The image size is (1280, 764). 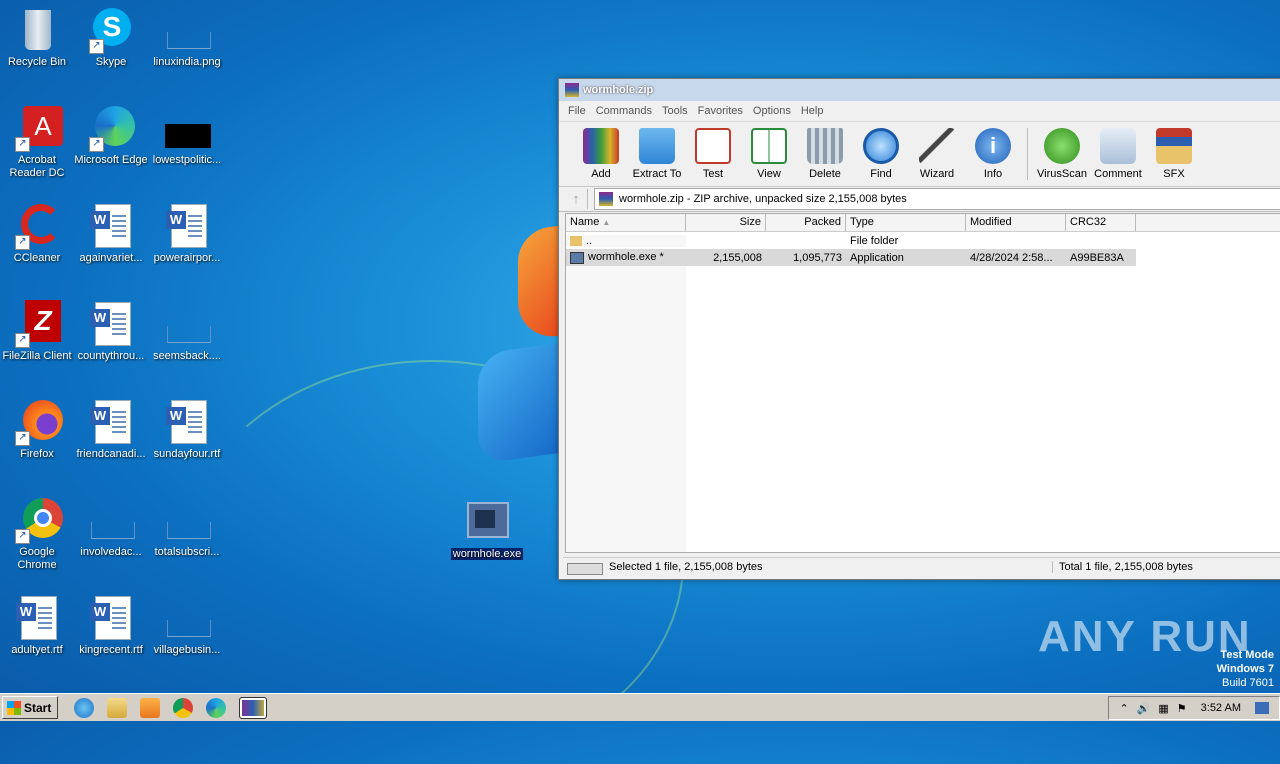 I want to click on extract-to-button: Extract To, so click(x=657, y=152).